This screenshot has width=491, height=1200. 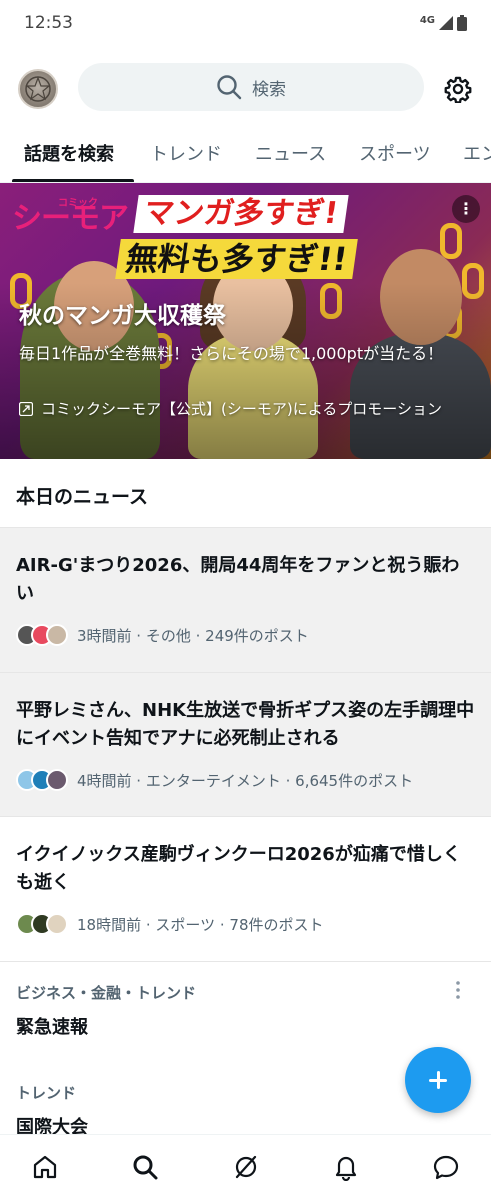 I want to click on search-input: 検索, so click(x=251, y=87).